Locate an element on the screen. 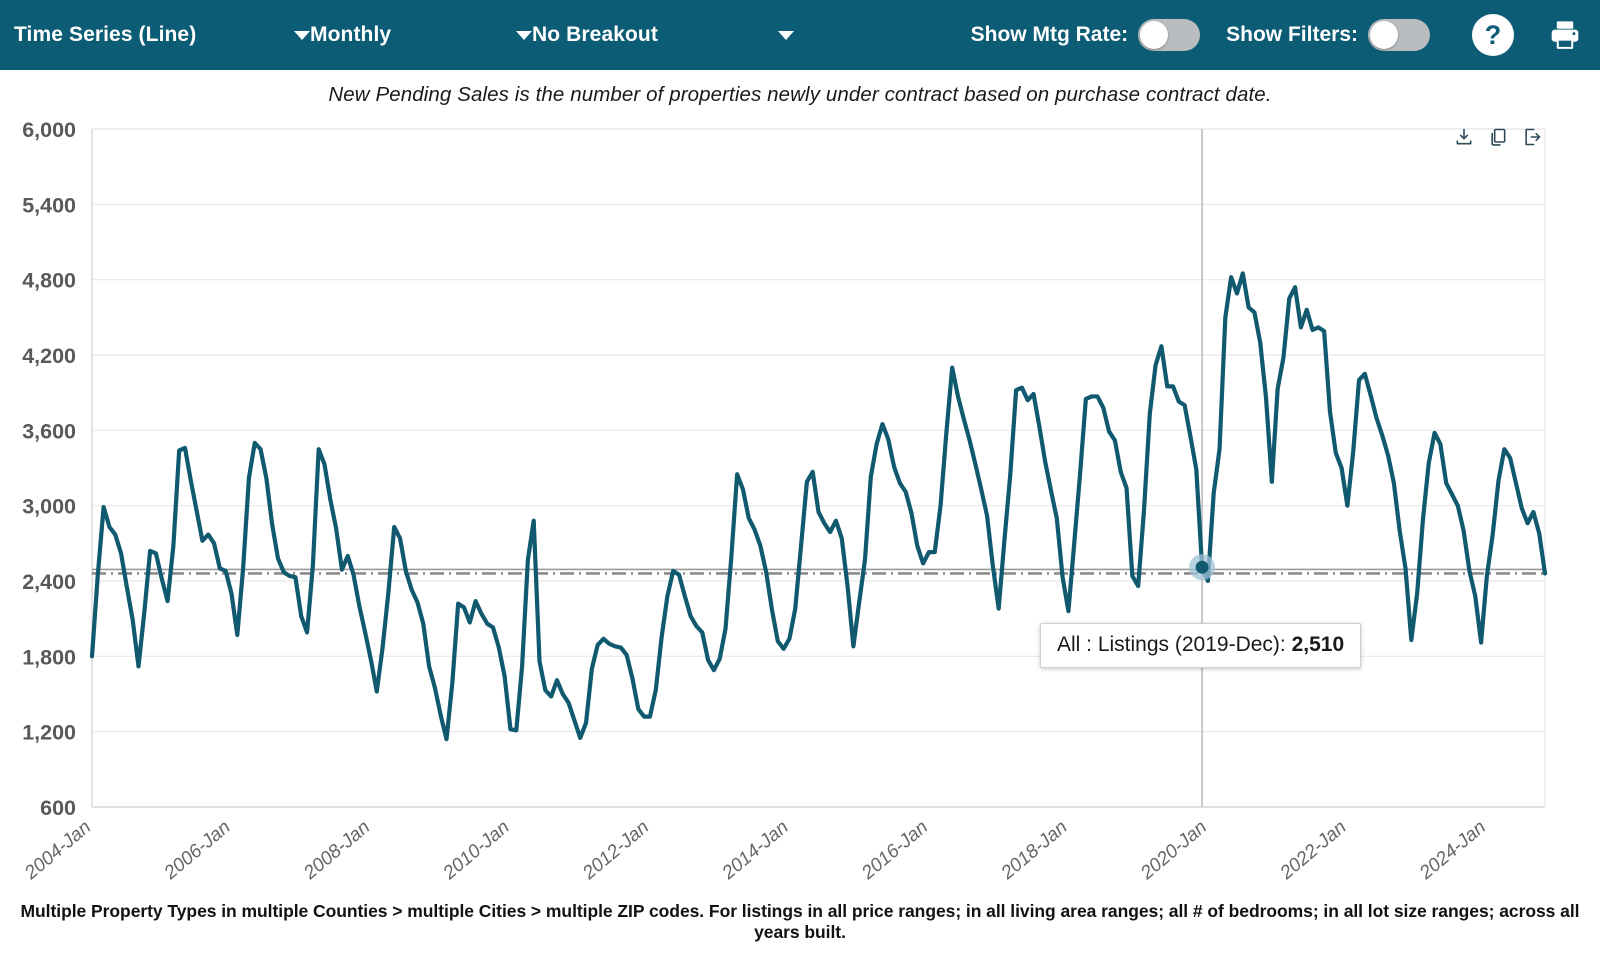  interval-dropdown: Monthly is located at coordinates (421, 35).